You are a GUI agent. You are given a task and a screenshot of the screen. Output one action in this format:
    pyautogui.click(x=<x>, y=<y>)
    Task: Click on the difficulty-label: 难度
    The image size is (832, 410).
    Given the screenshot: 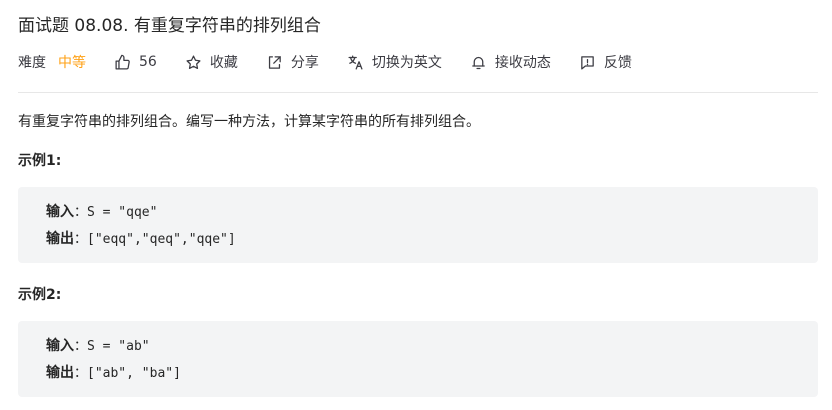 What is the action you would take?
    pyautogui.click(x=32, y=63)
    